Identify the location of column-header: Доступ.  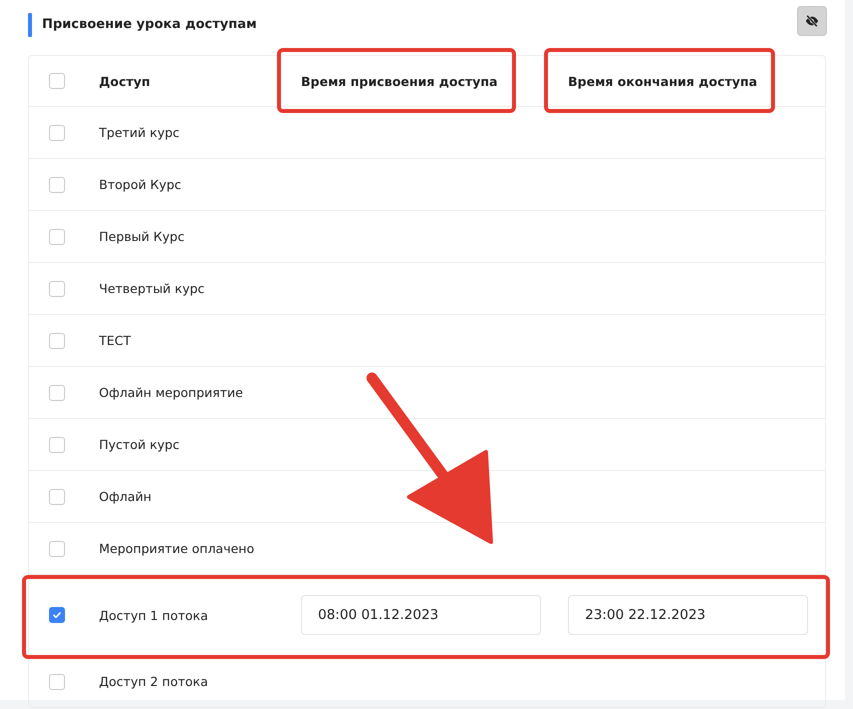
(124, 81).